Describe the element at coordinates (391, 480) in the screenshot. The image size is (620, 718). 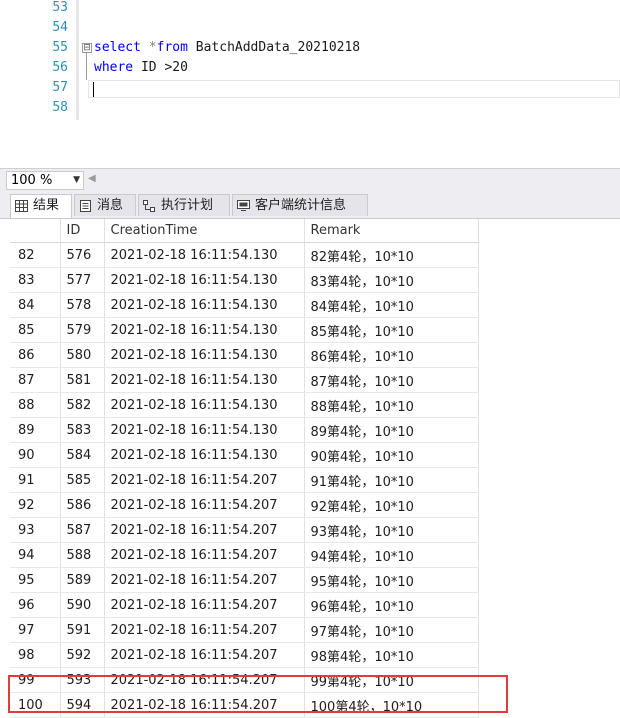
I see `remark-cell: 91第4轮，10*10` at that location.